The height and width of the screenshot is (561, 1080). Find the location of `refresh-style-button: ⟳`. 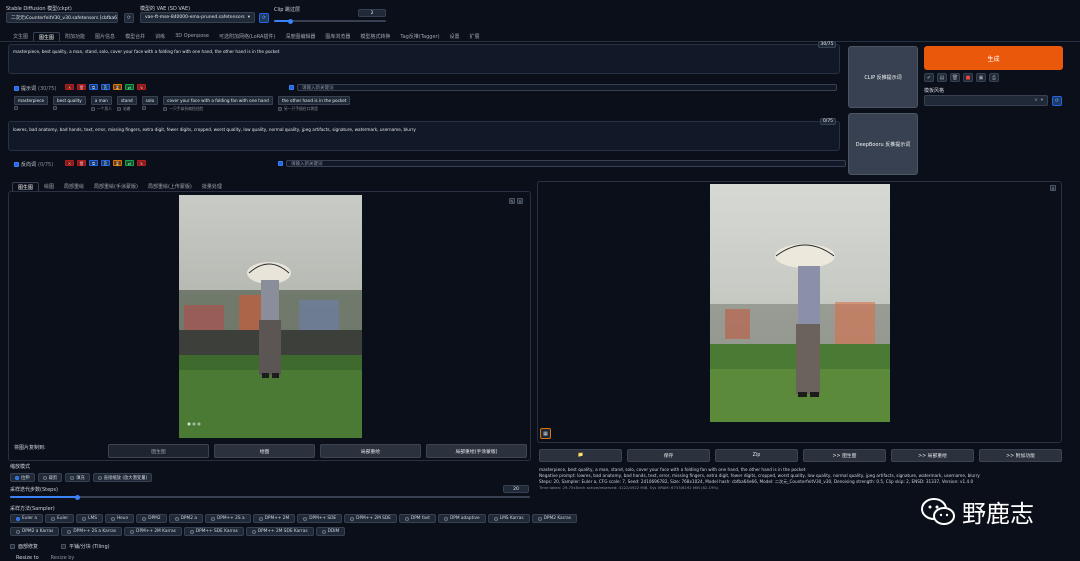

refresh-style-button: ⟳ is located at coordinates (1057, 101).